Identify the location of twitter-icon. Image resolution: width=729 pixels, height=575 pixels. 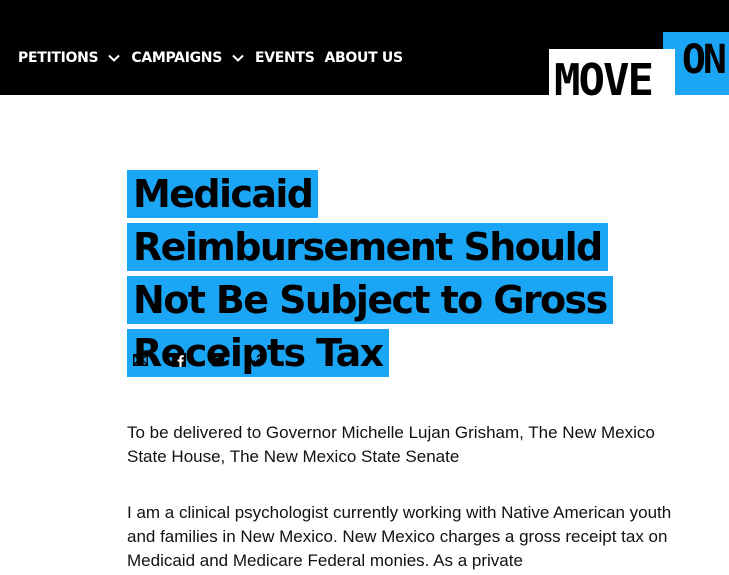
(218, 360).